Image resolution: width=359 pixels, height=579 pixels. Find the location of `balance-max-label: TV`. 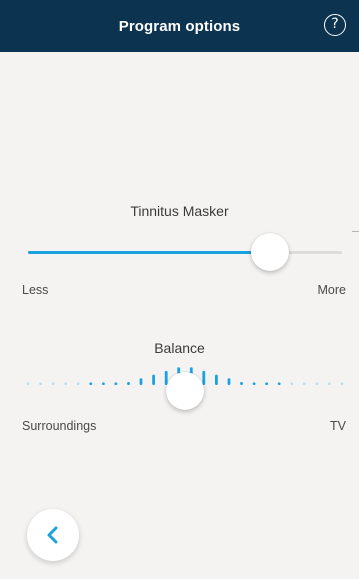

balance-max-label: TV is located at coordinates (338, 426).